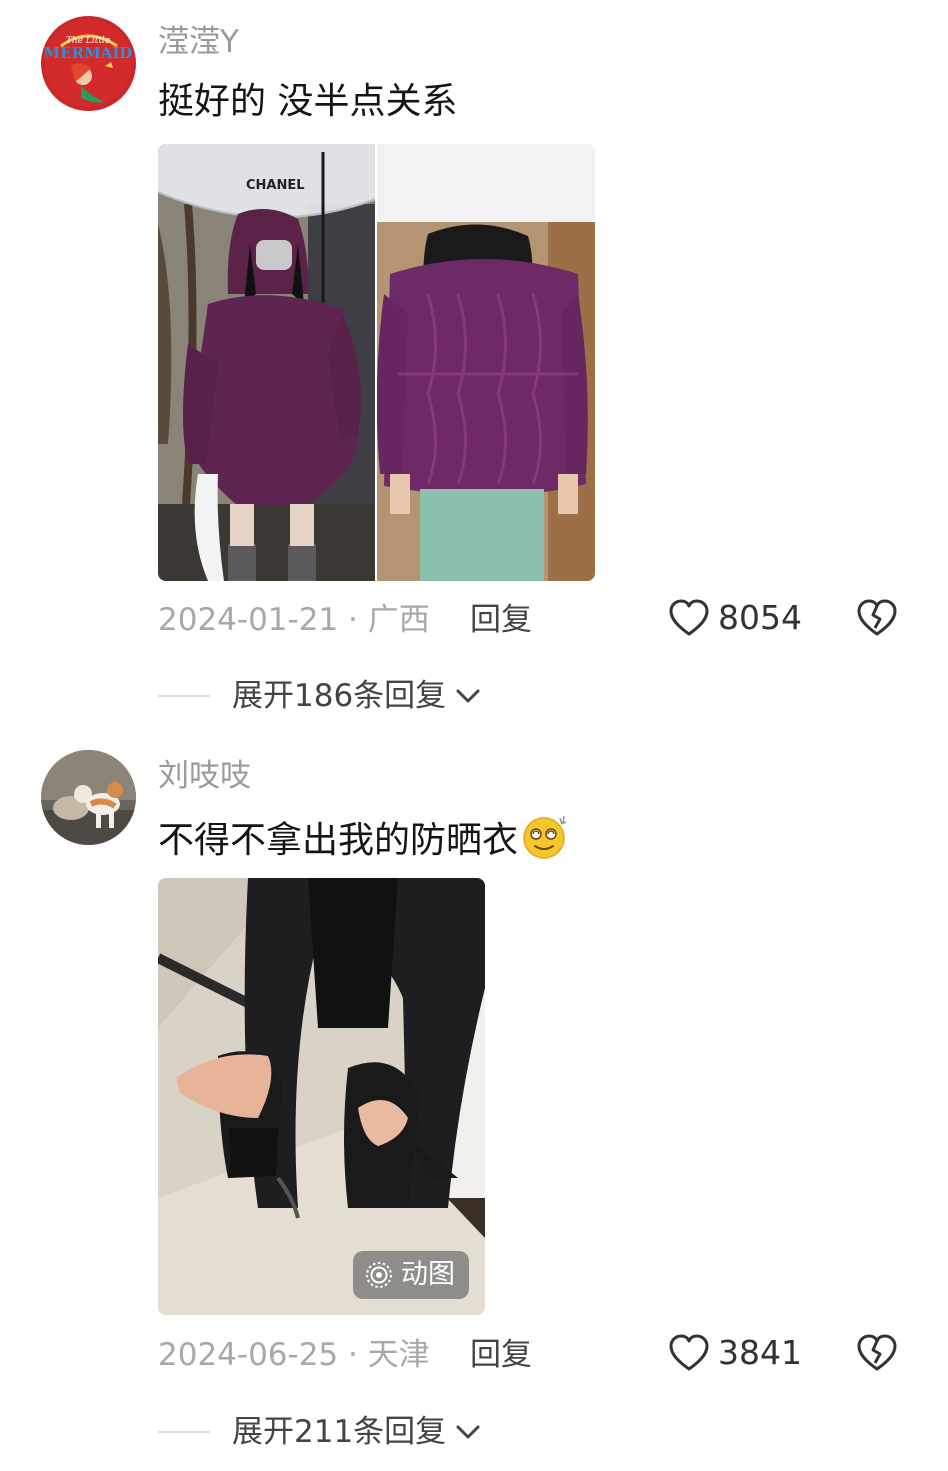  I want to click on expand-replies: 展开186条回复, so click(320, 696).